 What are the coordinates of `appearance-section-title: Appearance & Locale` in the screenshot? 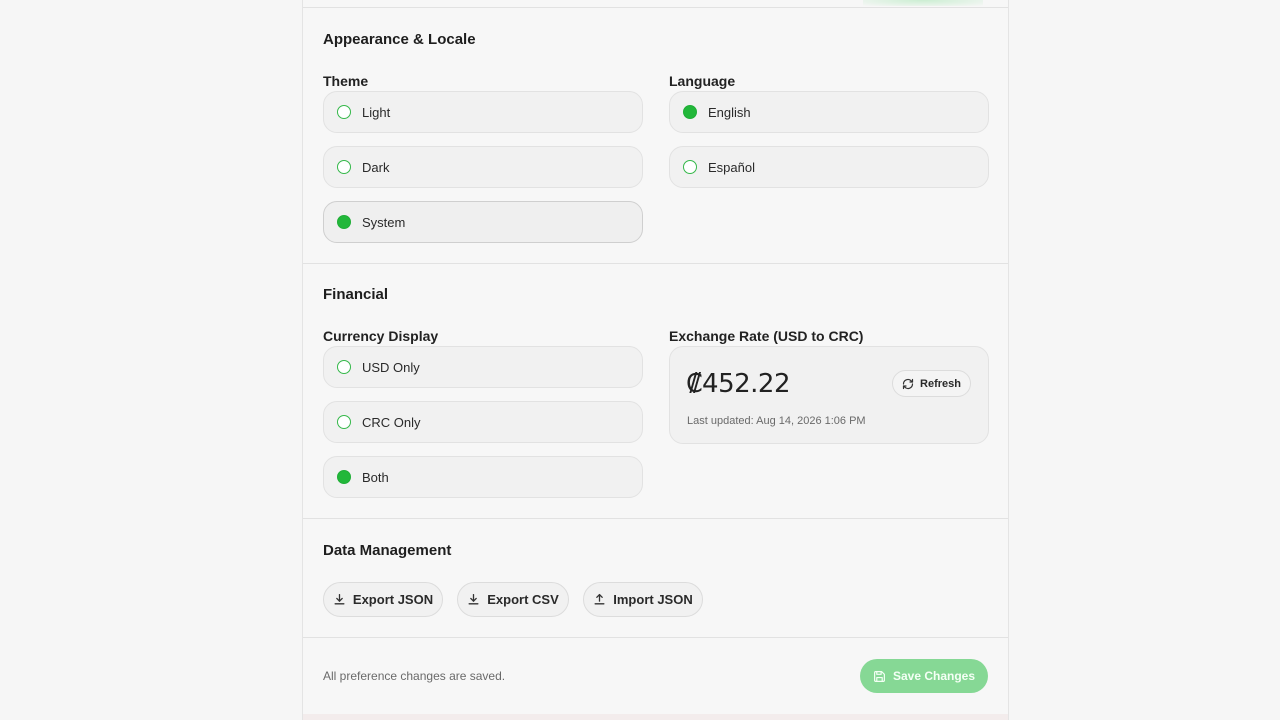 It's located at (399, 39).